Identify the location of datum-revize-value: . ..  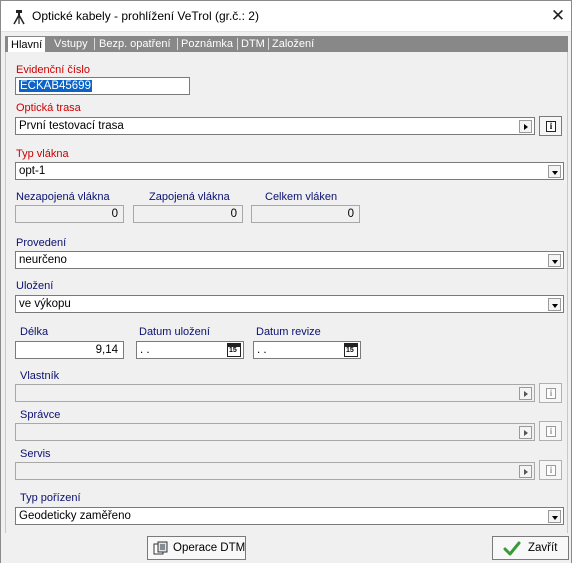
(262, 350).